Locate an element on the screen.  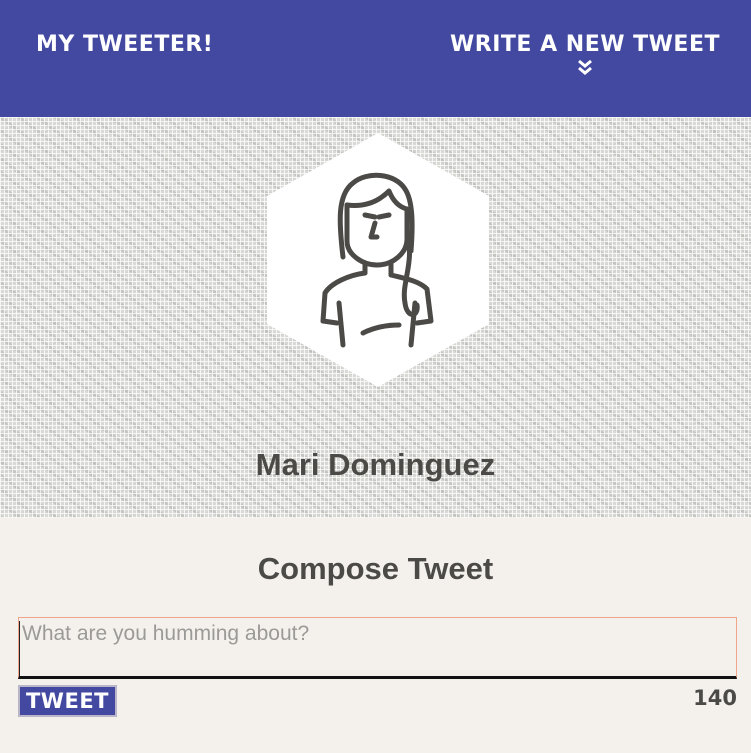
female-user-avatar-icon is located at coordinates (378, 260).